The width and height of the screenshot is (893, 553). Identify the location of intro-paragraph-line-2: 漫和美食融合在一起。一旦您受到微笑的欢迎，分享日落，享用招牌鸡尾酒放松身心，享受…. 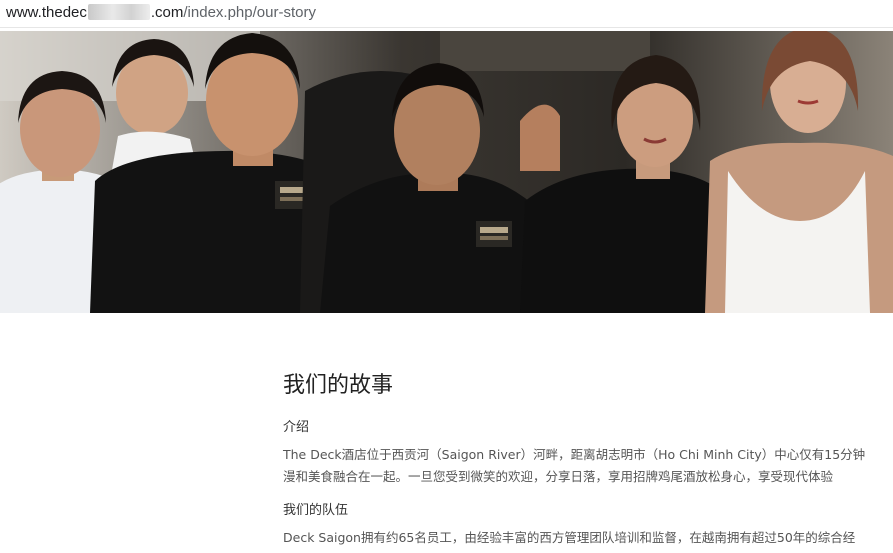
(558, 476).